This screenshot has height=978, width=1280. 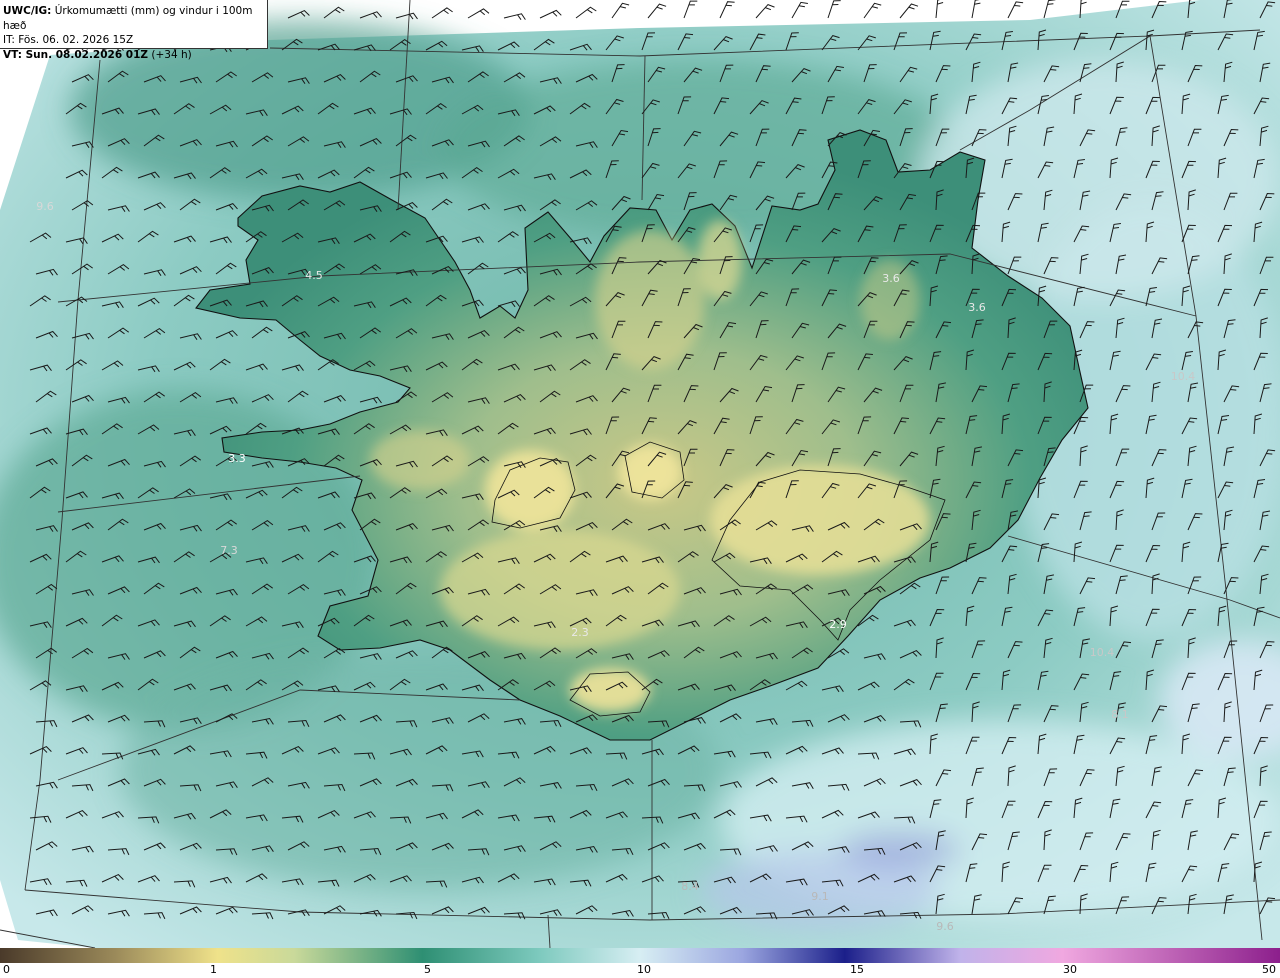 I want to click on valid-offset: (+34 h), so click(x=171, y=54).